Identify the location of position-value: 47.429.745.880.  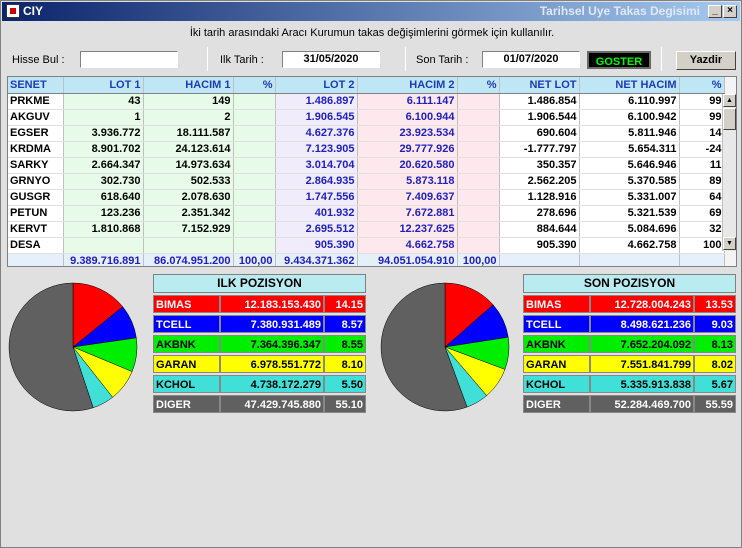
(272, 404).